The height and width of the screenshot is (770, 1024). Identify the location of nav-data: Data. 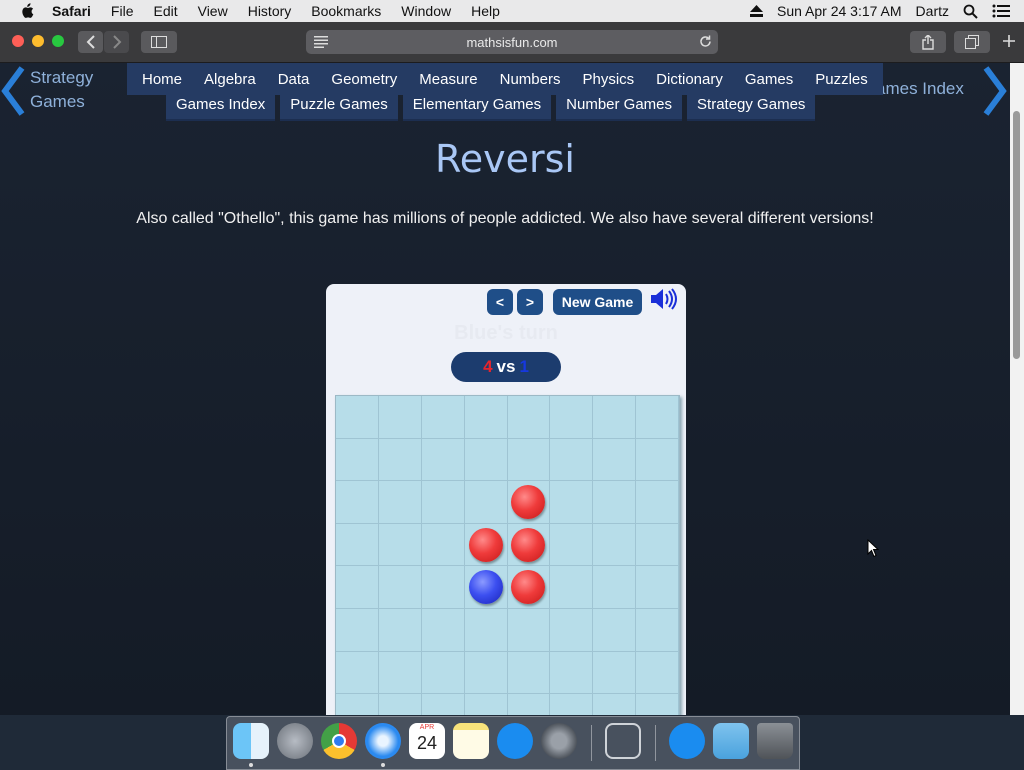
(294, 79).